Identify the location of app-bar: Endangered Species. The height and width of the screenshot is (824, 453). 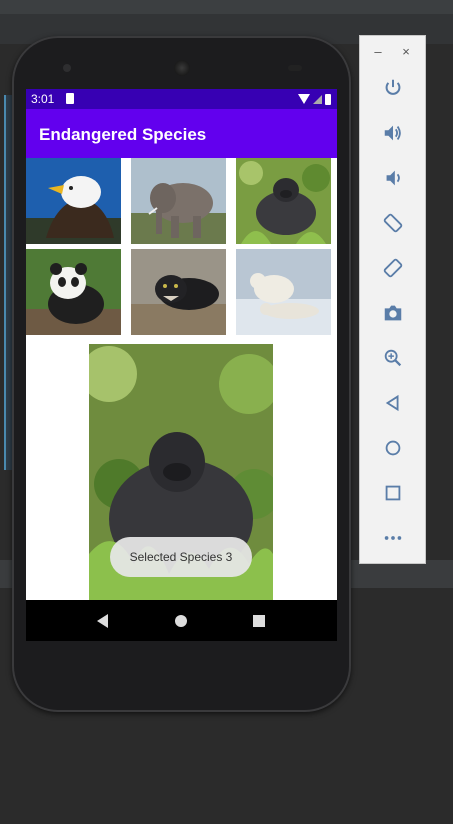
(181, 133).